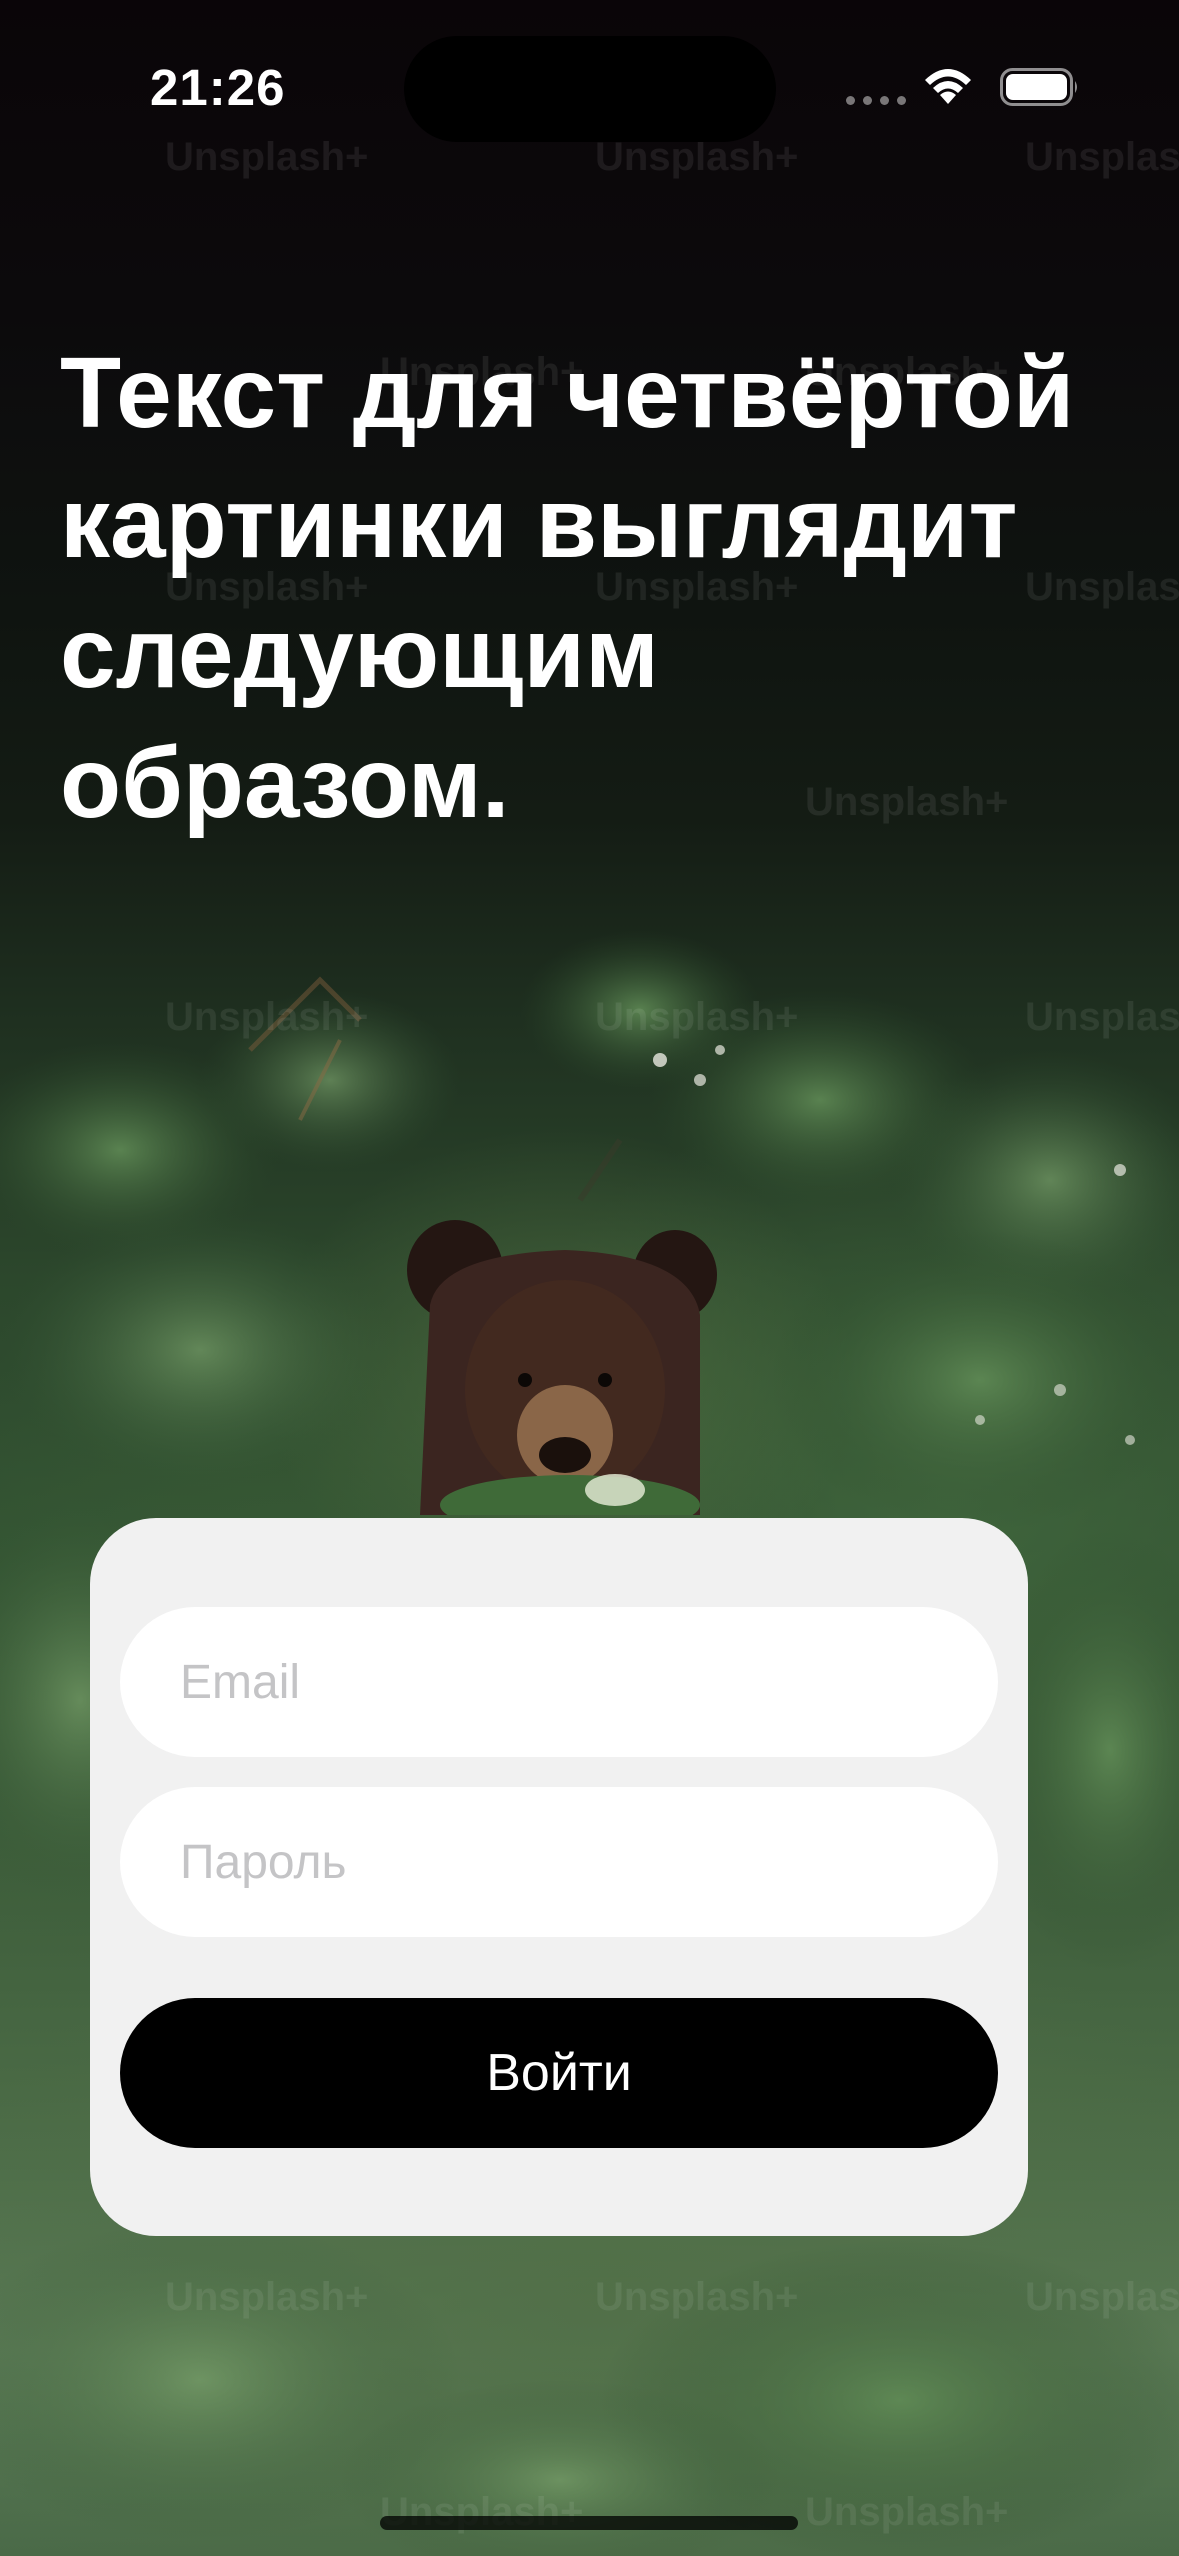 This screenshot has width=1179, height=2556. Describe the element at coordinates (589, 2523) in the screenshot. I see `home-indicator` at that location.